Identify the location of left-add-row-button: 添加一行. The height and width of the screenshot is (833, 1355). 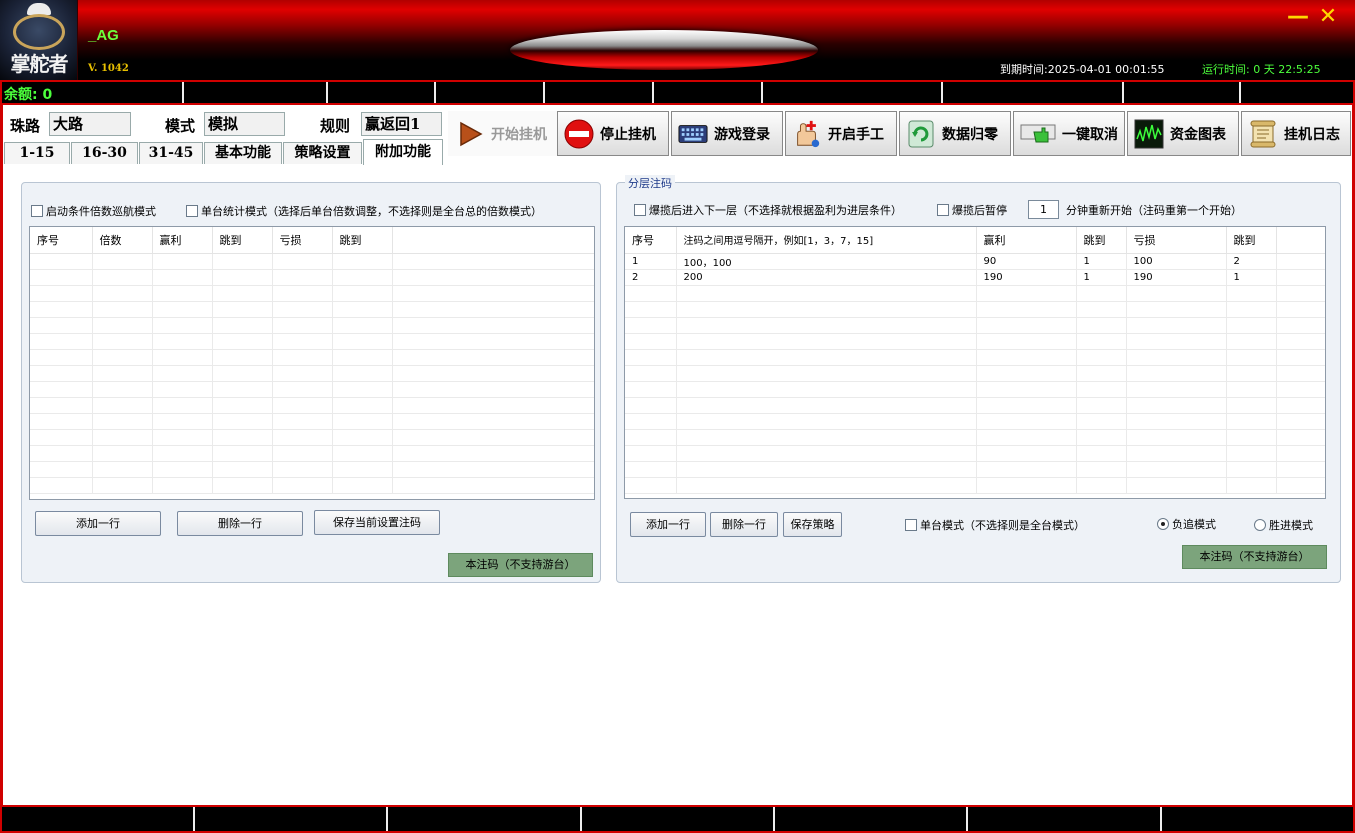
(98, 523).